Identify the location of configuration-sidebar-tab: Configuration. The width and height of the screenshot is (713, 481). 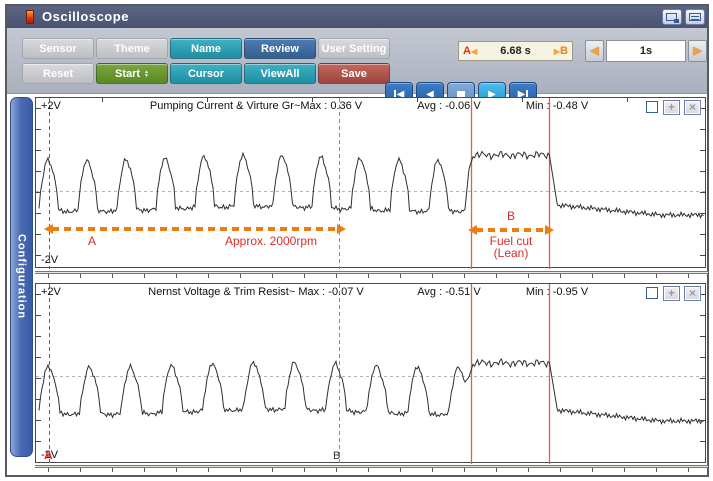
(21, 277).